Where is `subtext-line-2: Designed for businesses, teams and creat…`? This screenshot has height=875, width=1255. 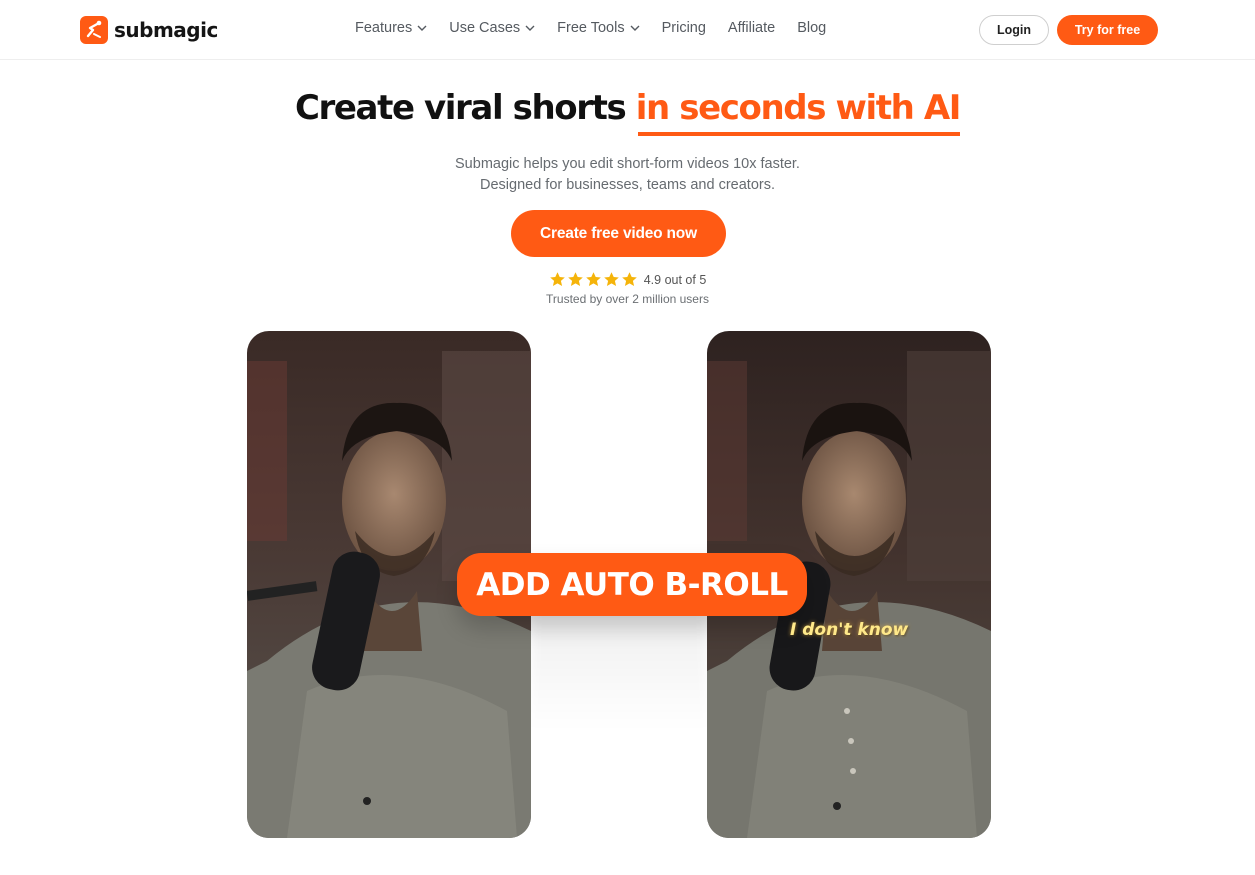
subtext-line-2: Designed for businesses, teams and creat… is located at coordinates (627, 185).